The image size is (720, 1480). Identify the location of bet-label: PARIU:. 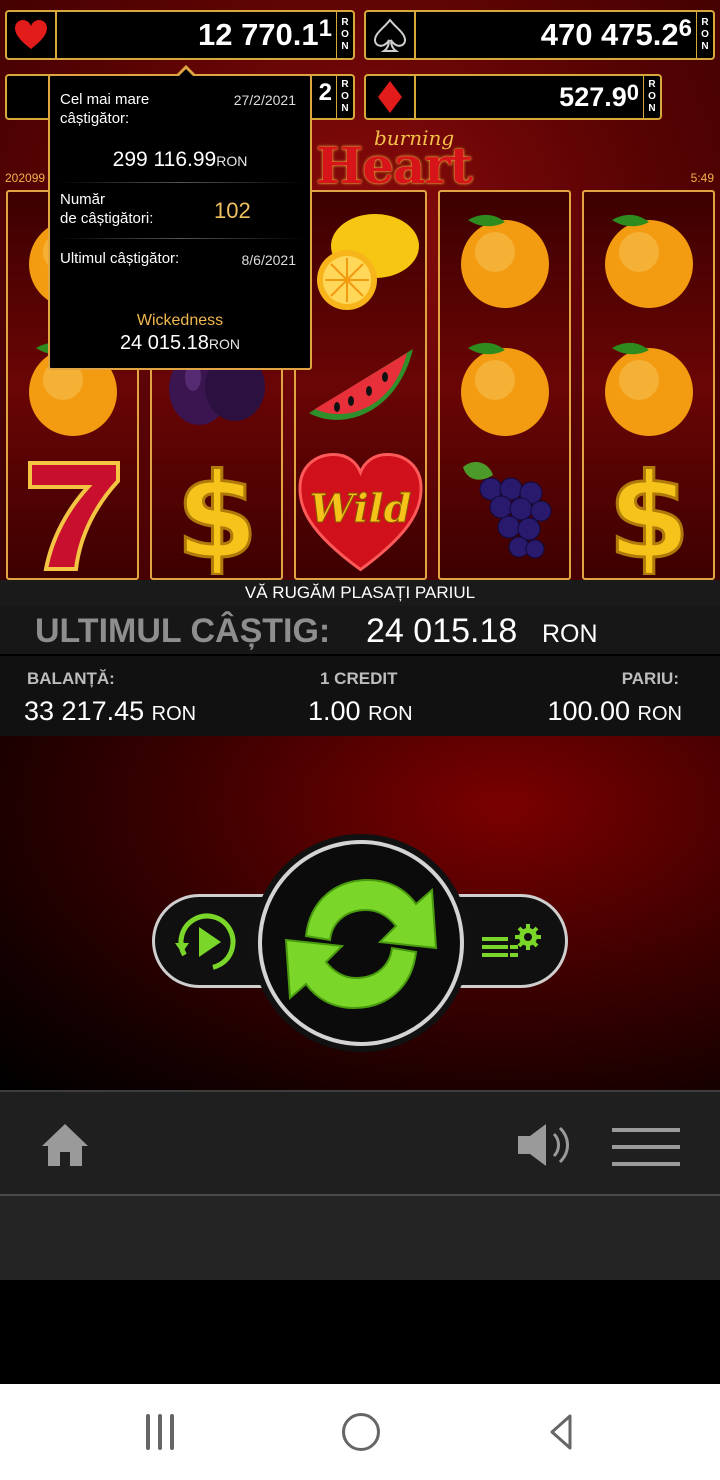
(650, 678).